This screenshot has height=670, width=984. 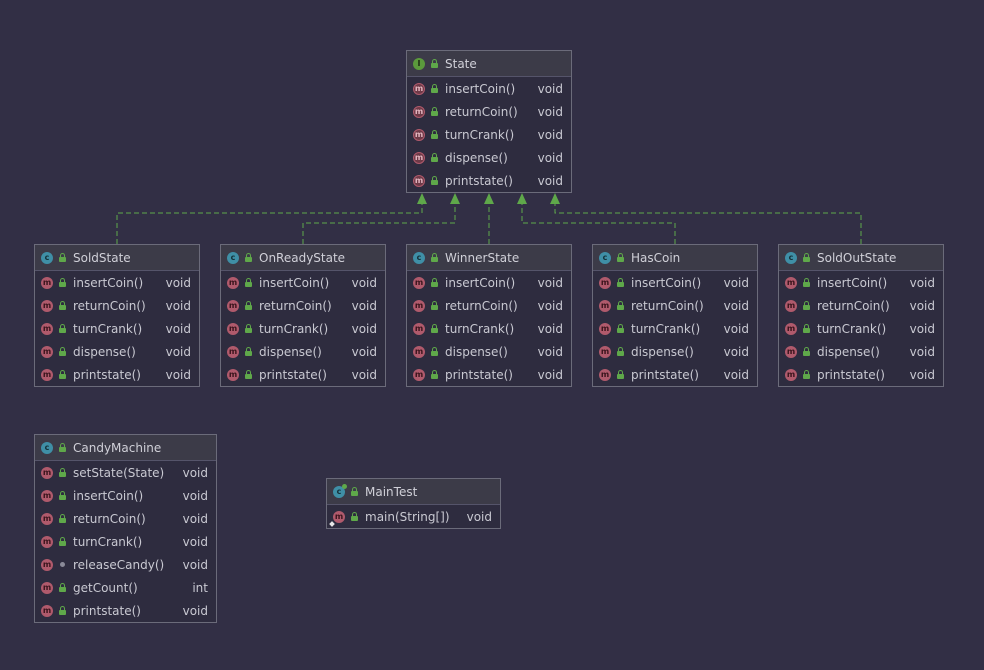 I want to click on connector-hascoin-to-state, so click(x=598, y=222).